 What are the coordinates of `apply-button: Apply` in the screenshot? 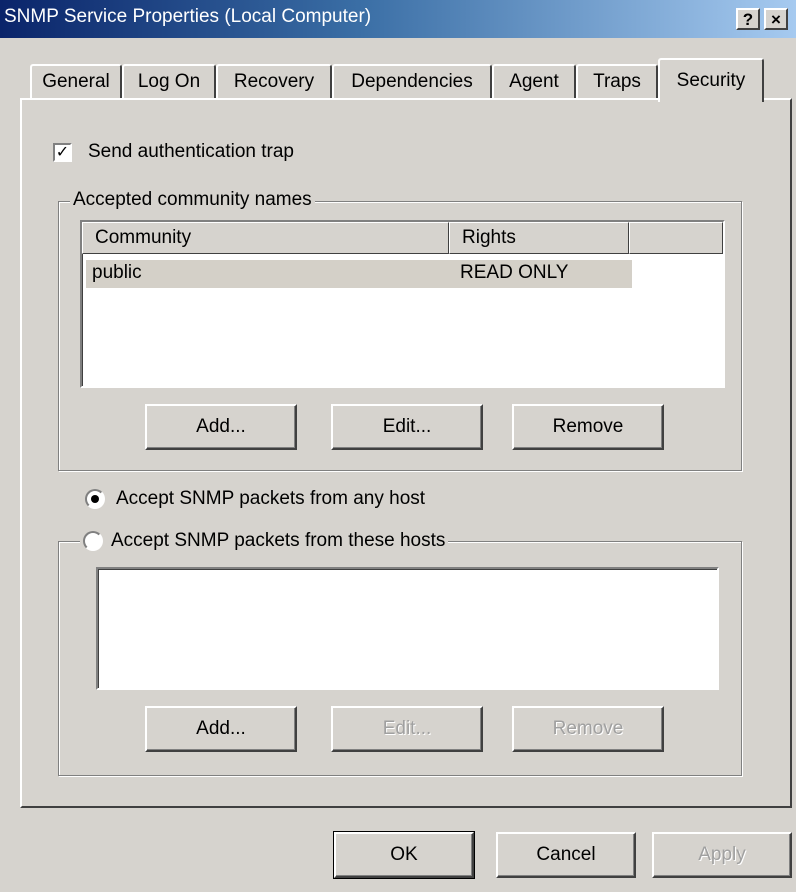 It's located at (722, 855).